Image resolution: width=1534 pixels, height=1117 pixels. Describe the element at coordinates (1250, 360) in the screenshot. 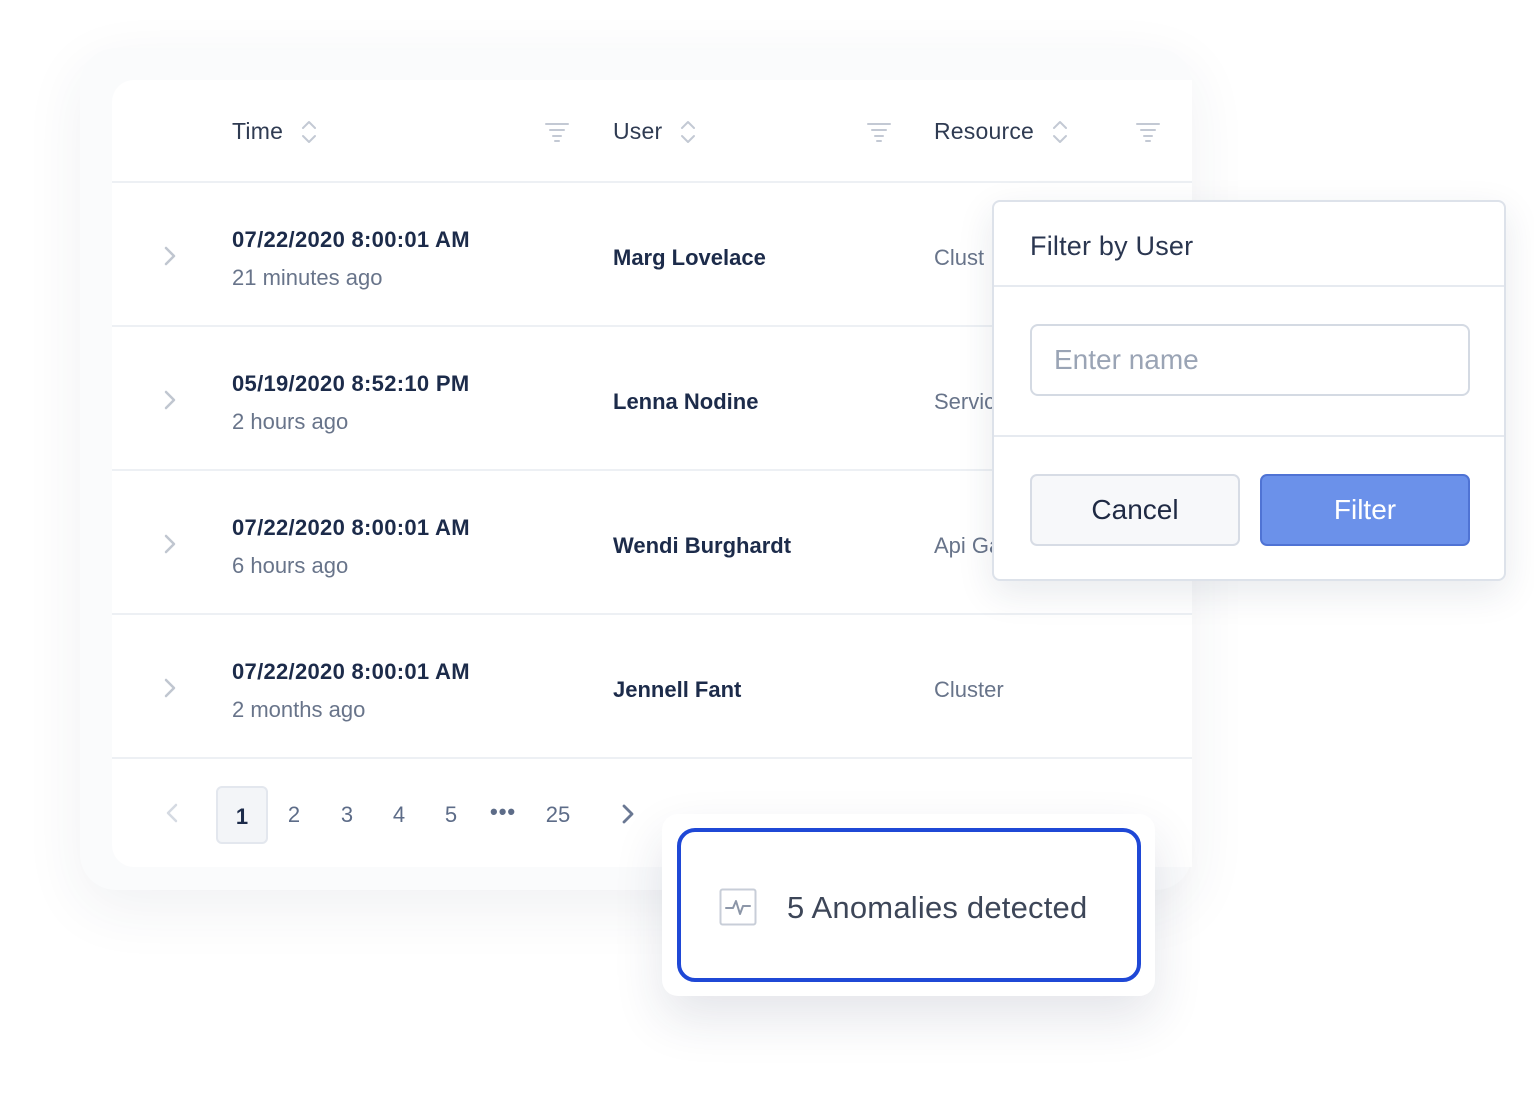

I see `name-input` at that location.